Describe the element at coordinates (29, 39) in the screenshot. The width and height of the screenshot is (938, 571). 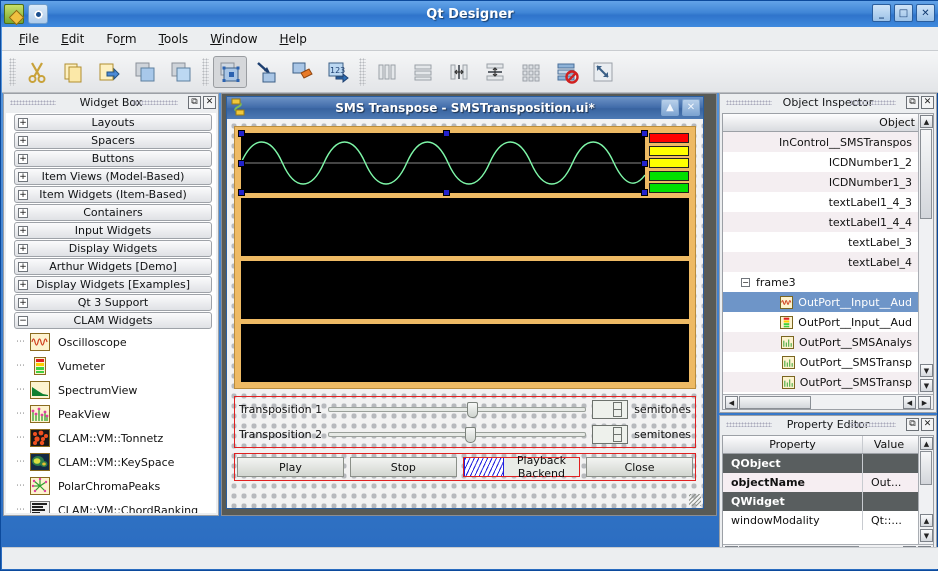
I see `menu-file: File` at that location.